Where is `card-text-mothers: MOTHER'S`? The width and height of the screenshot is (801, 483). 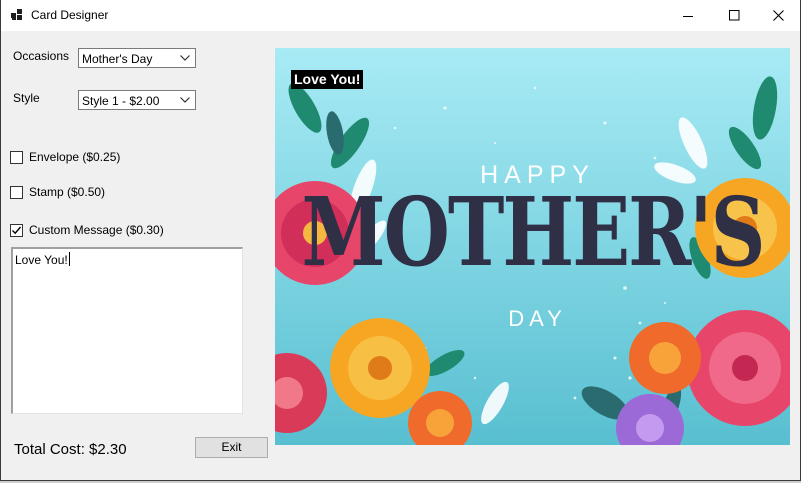 card-text-mothers: MOTHER'S is located at coordinates (533, 232).